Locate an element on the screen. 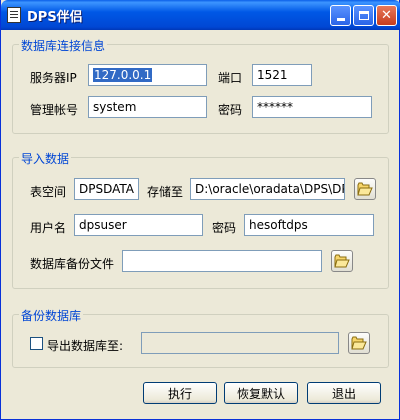 The height and width of the screenshot is (420, 400). execute-button: 执行 is located at coordinates (180, 393).